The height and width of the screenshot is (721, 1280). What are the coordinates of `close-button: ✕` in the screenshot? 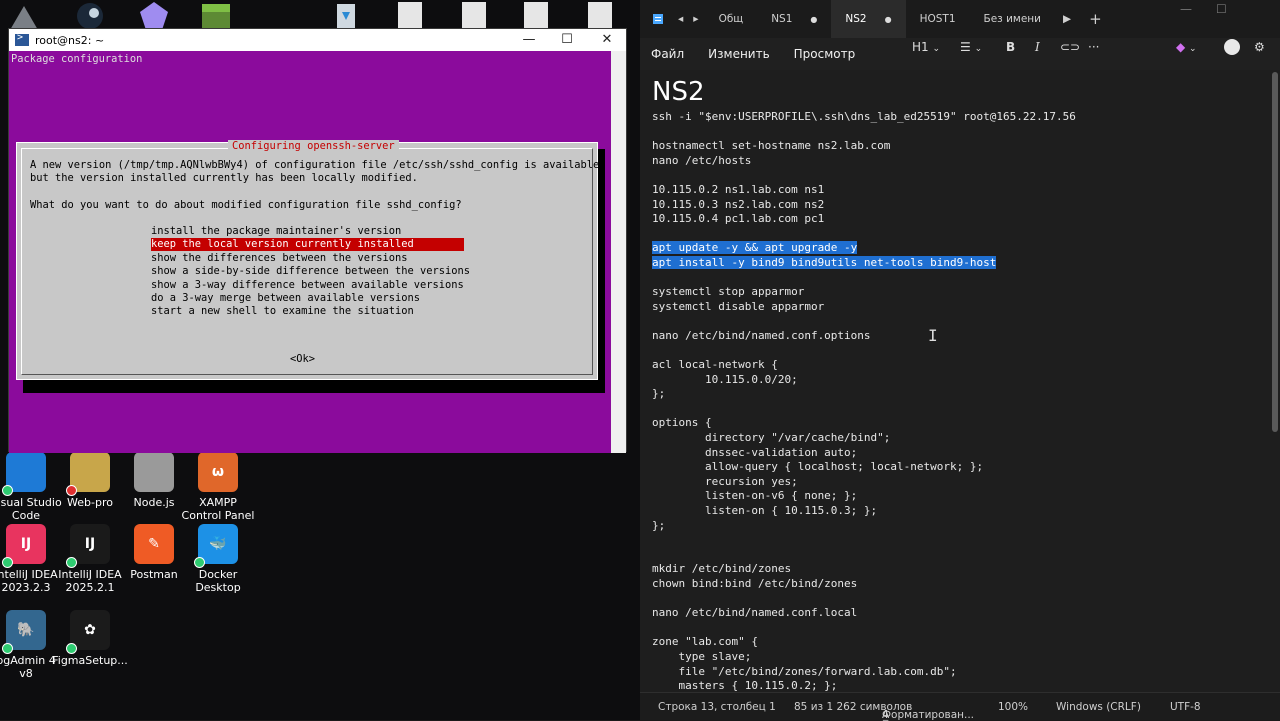 It's located at (607, 40).